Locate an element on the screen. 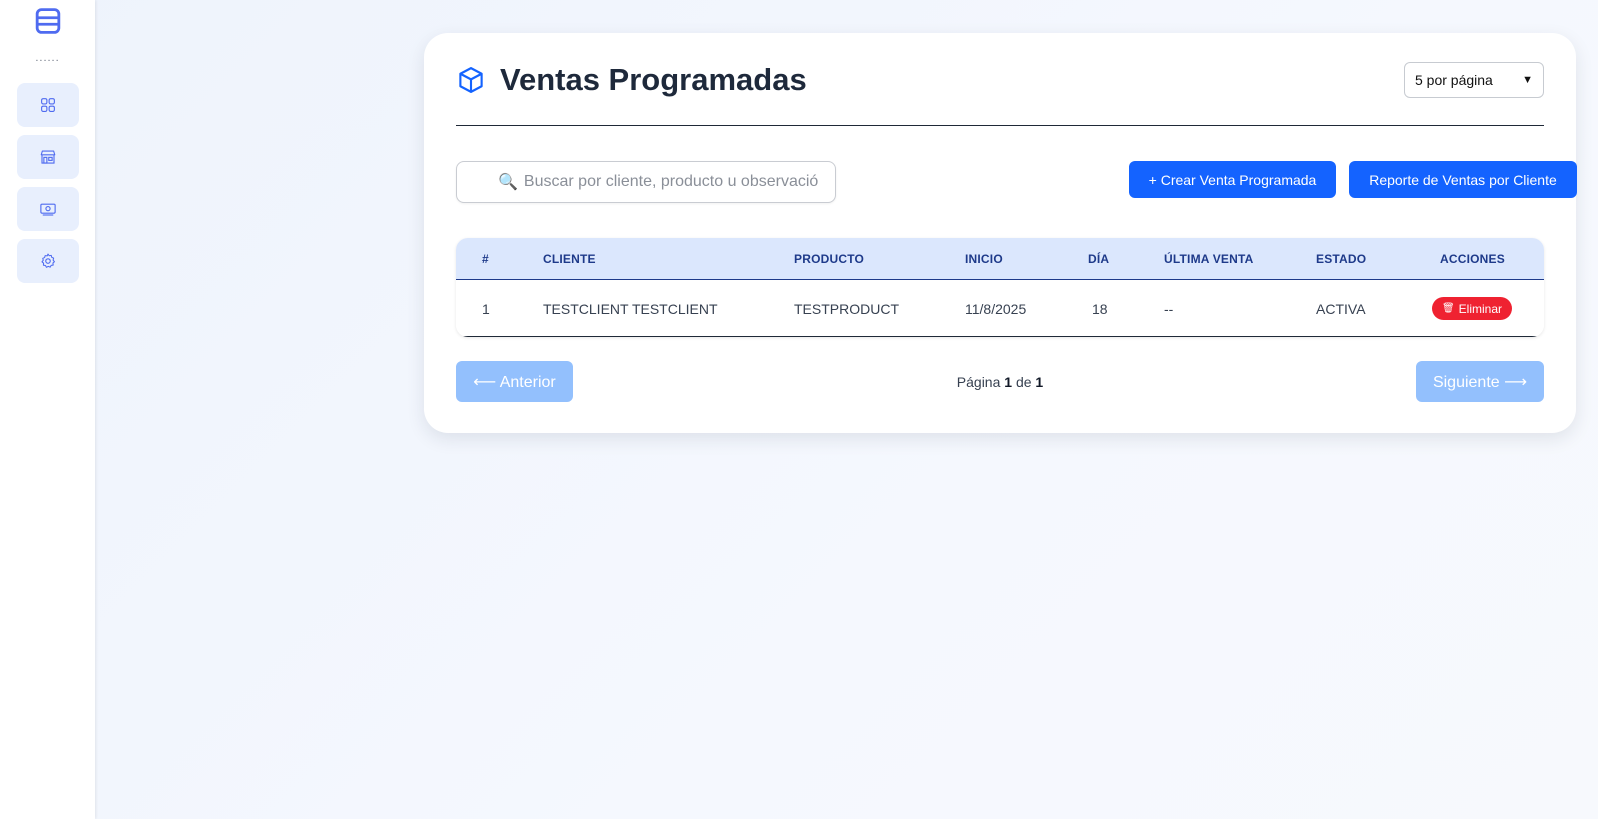 The height and width of the screenshot is (819, 1598). cell-inicio: 11/8/2025 is located at coordinates (996, 309).